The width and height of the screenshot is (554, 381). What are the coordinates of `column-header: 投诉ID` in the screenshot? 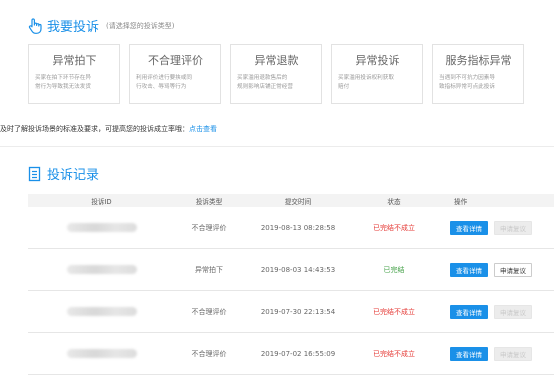 It's located at (101, 201).